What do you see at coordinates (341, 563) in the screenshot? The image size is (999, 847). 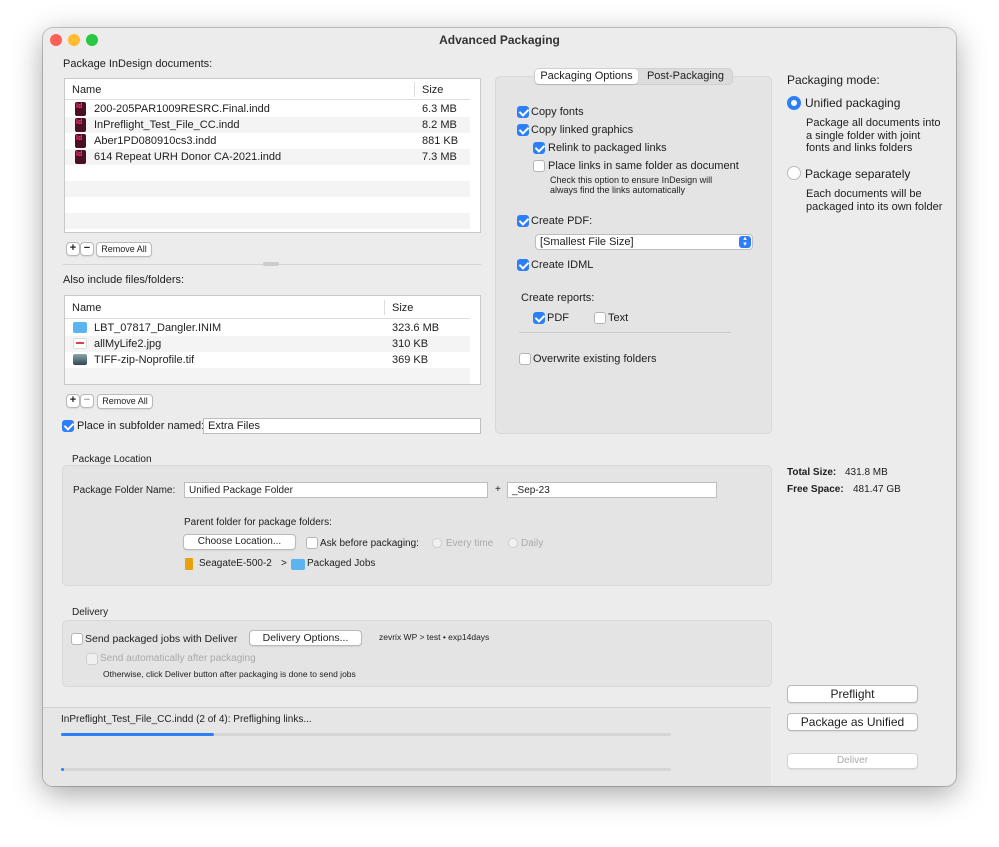 I see `path-folder: Packaged Jobs` at bounding box center [341, 563].